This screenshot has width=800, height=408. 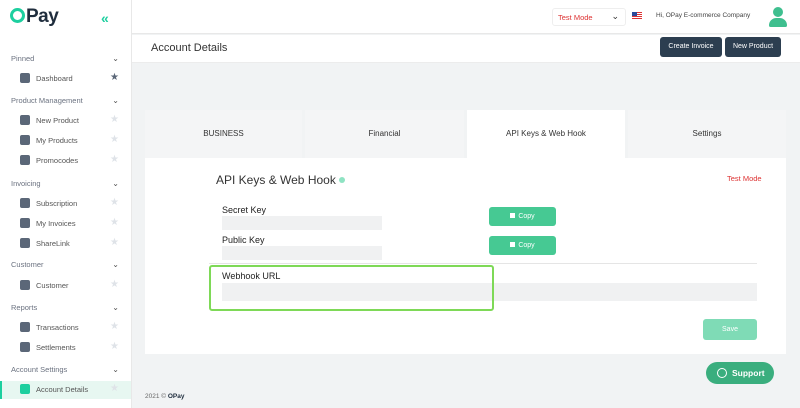 What do you see at coordinates (47, 100) in the screenshot?
I see `section-label: Product Management` at bounding box center [47, 100].